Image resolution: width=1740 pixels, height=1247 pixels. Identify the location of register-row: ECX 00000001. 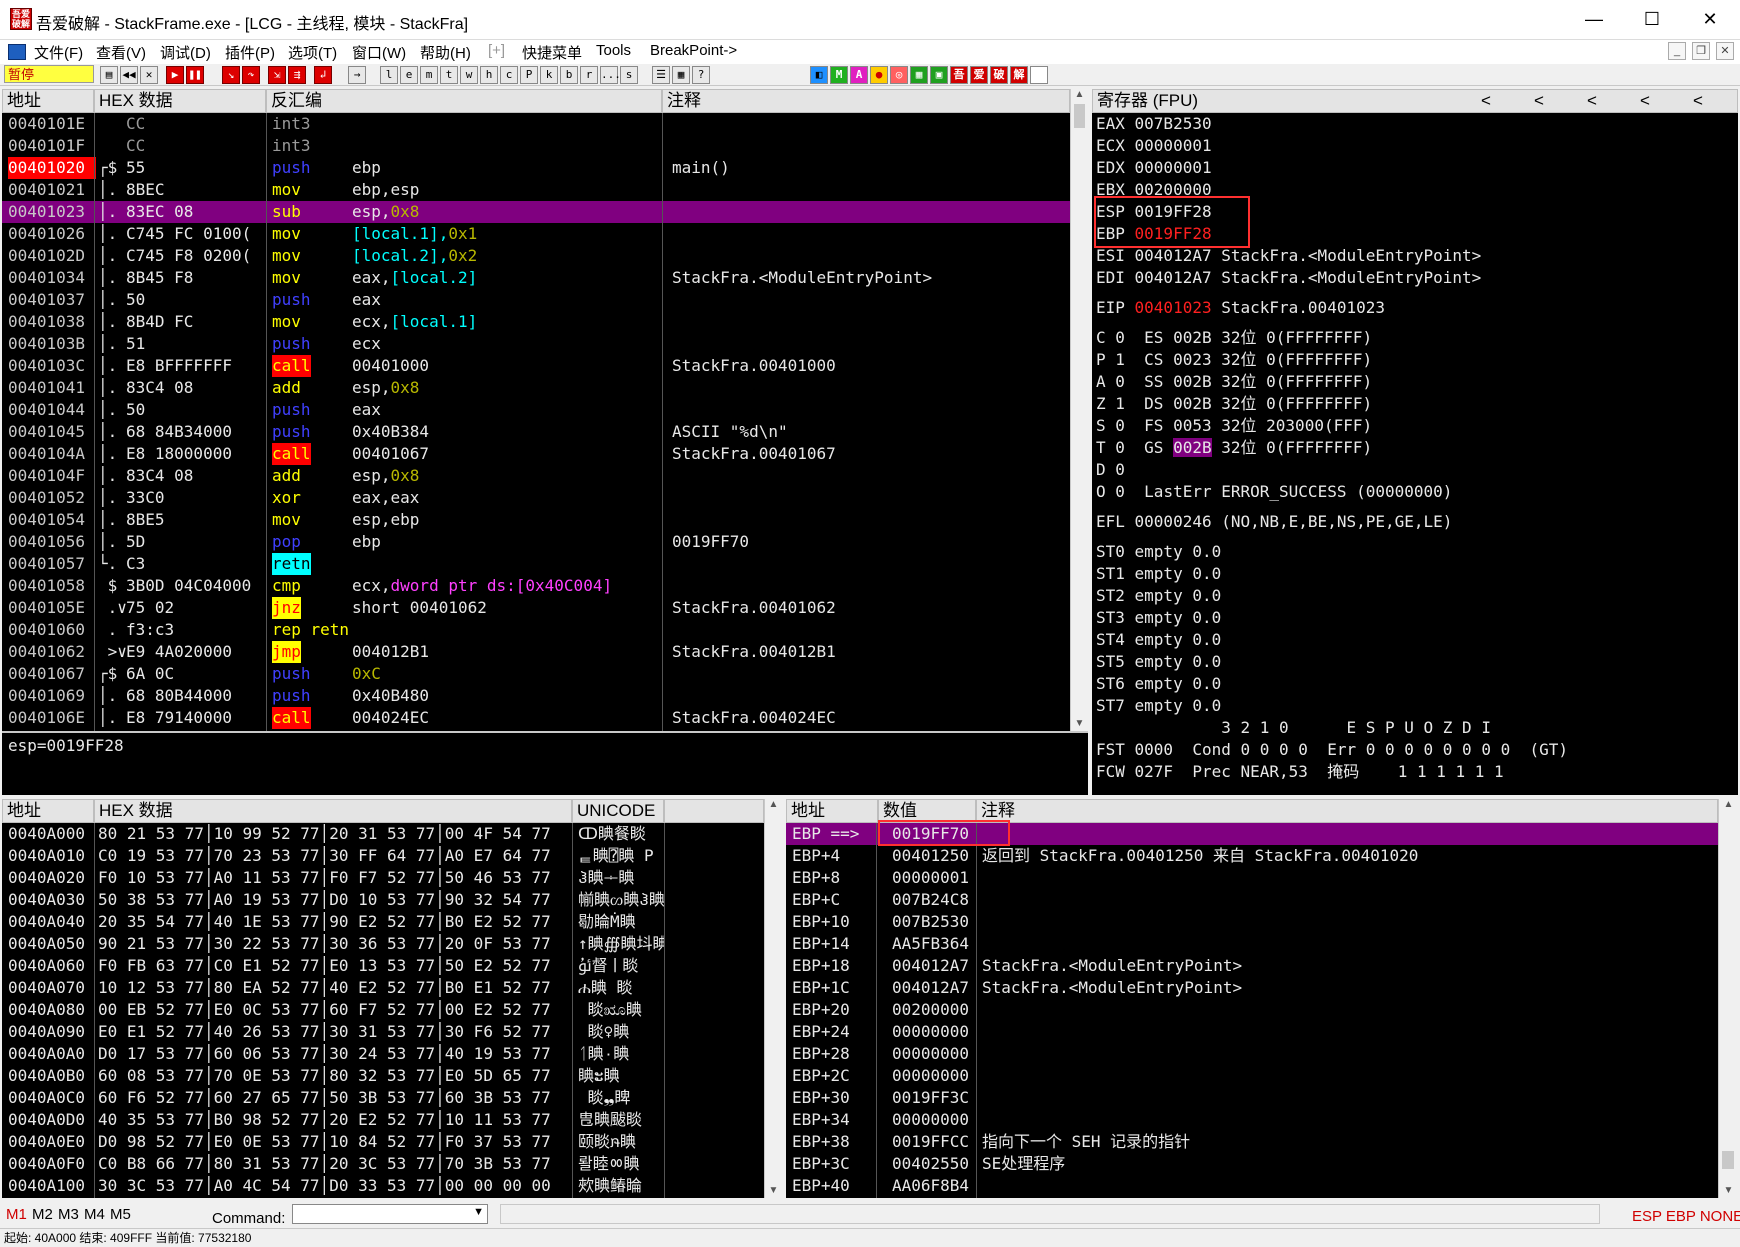
(1154, 146).